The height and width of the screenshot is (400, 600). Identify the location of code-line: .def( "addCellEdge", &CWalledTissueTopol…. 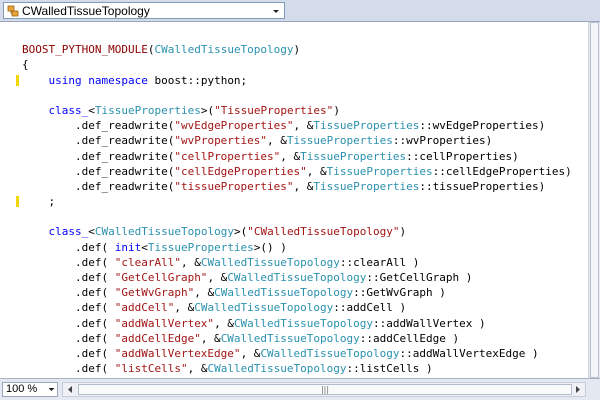
(297, 338).